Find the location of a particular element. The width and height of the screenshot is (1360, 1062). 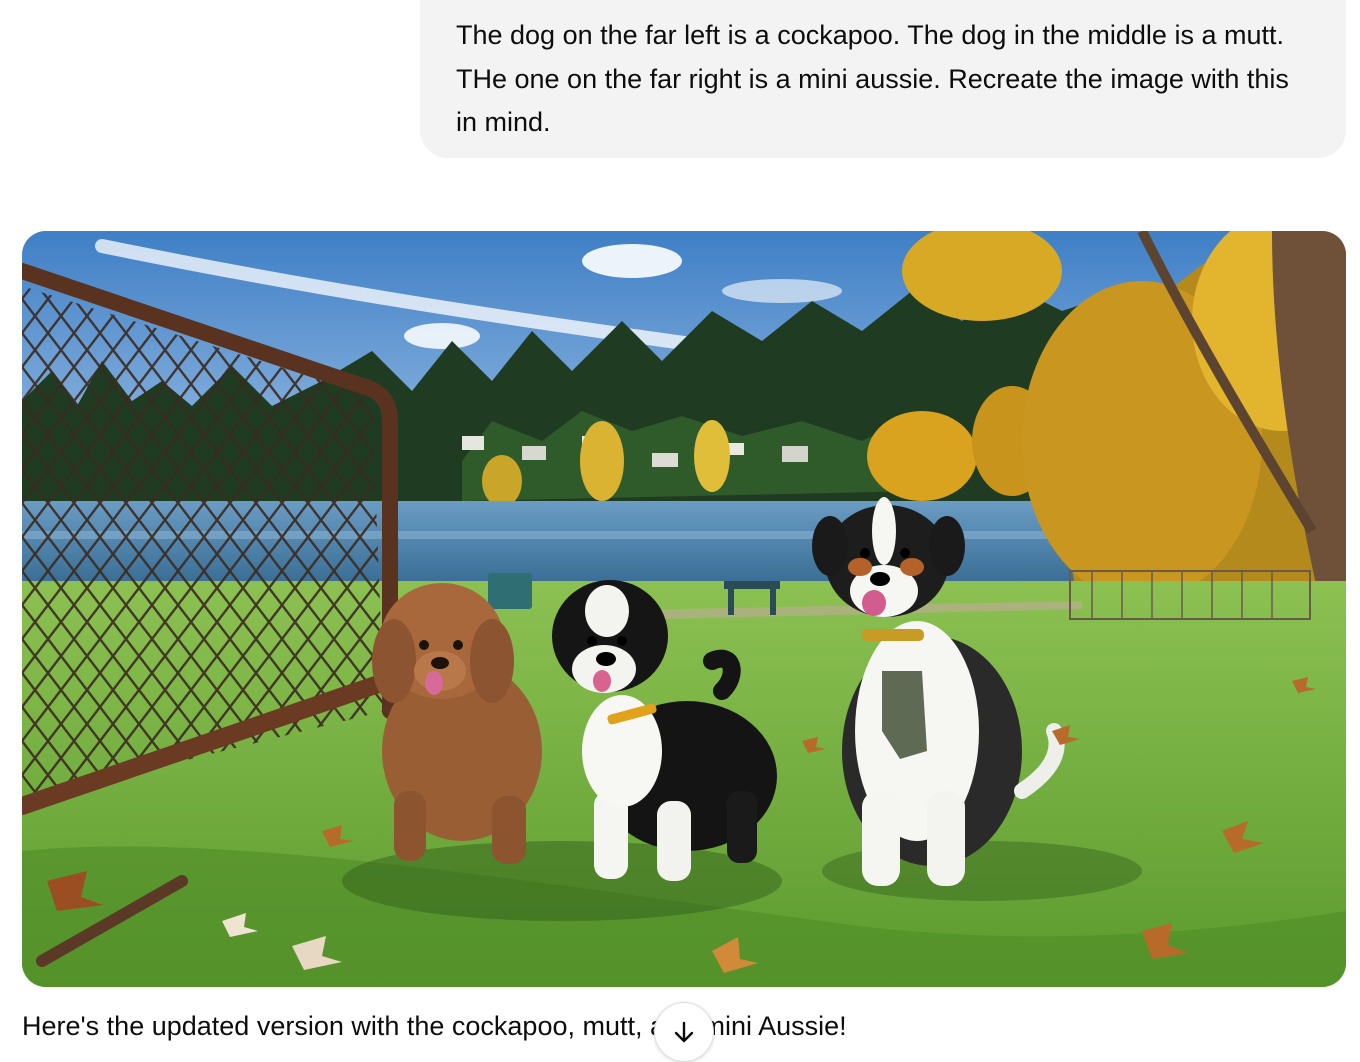

arrow-down-icon is located at coordinates (684, 1032).